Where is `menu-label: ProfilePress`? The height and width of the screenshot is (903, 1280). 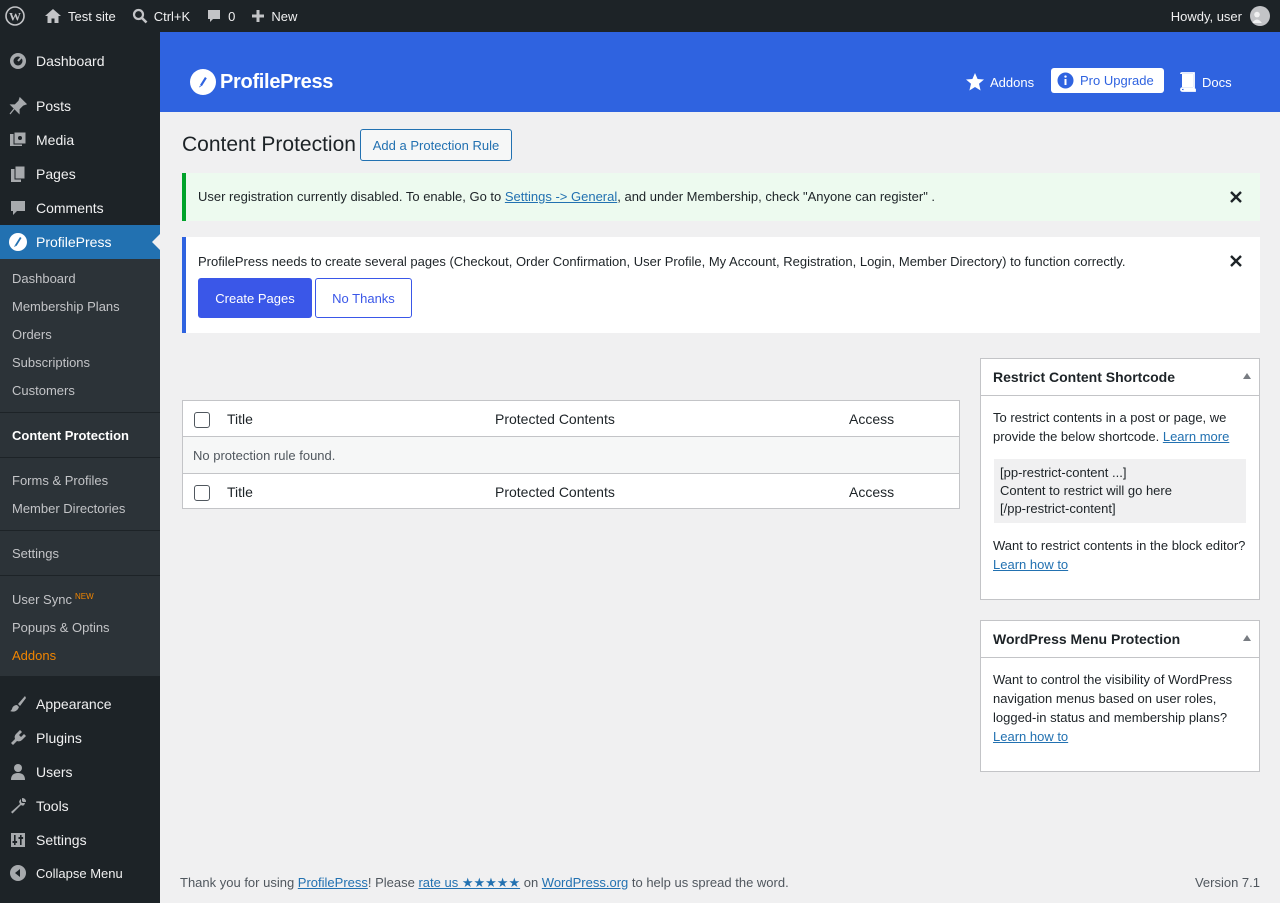
menu-label: ProfilePress is located at coordinates (74, 242).